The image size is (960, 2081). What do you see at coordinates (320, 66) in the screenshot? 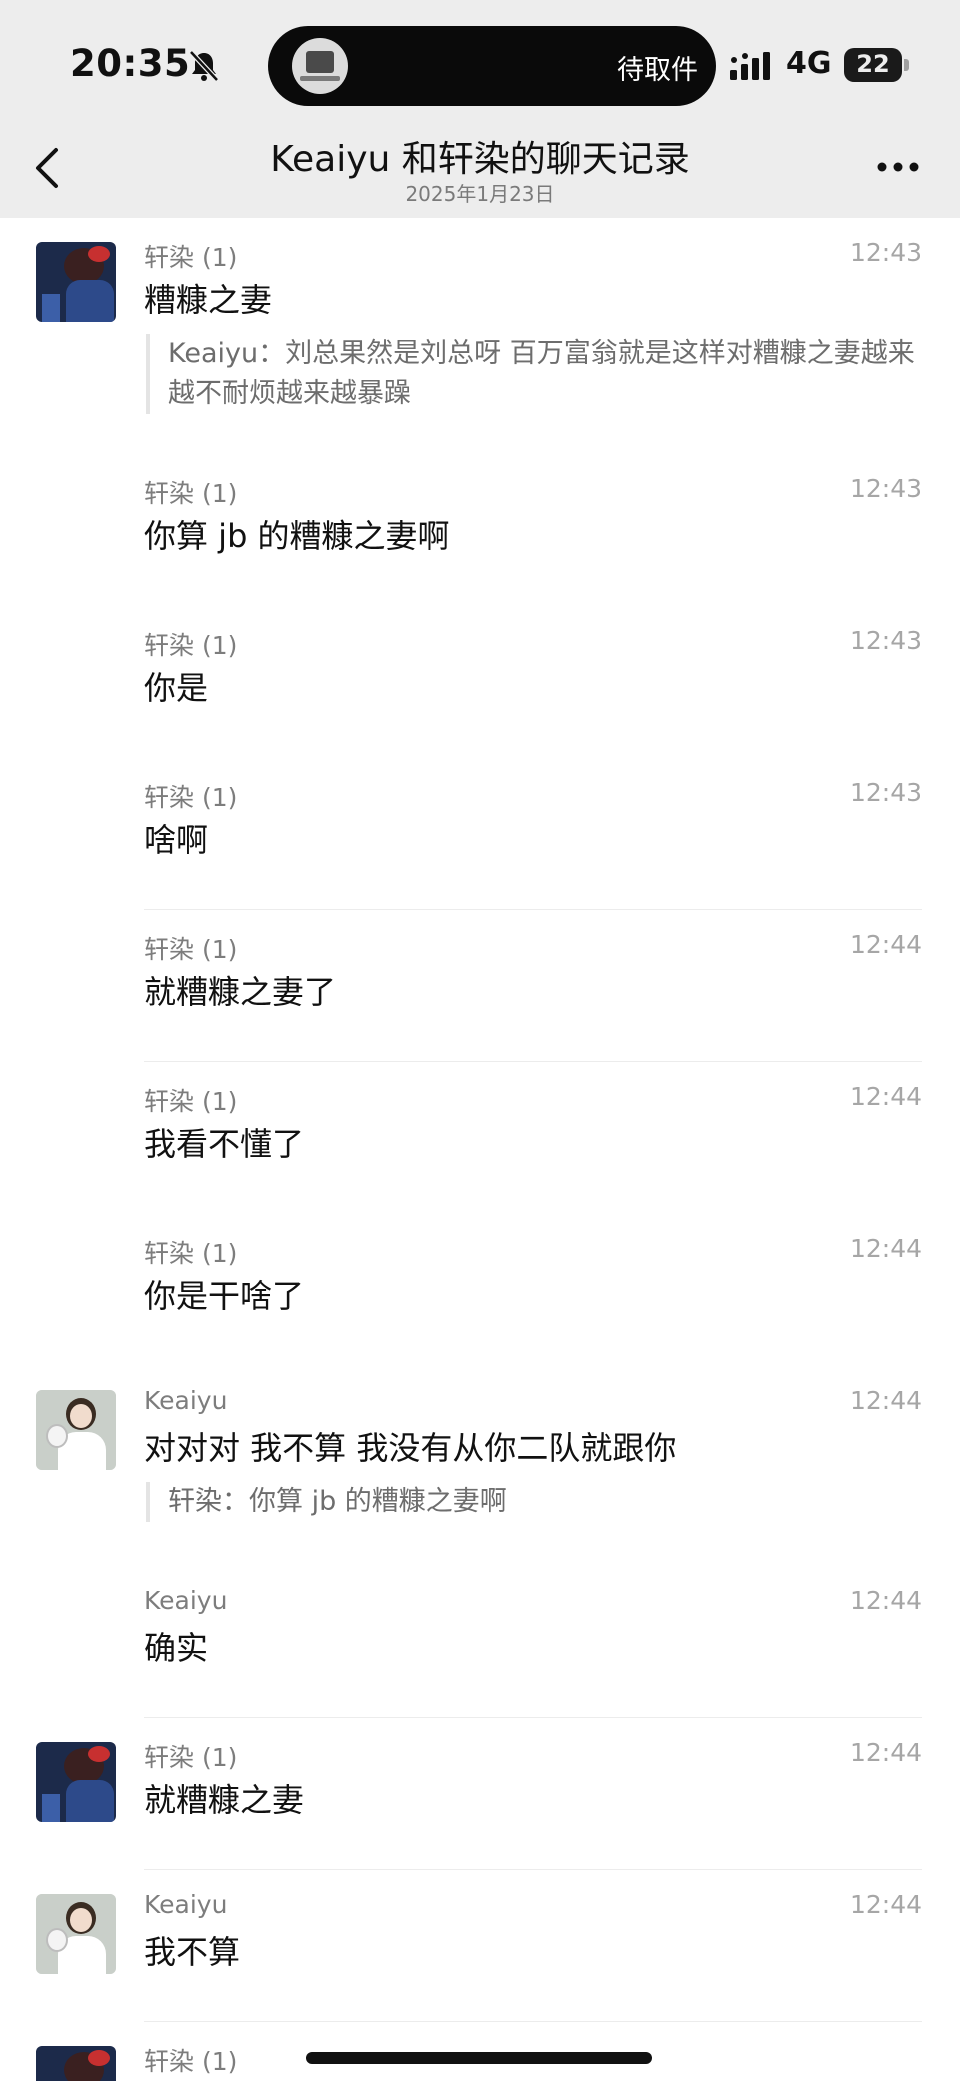
I see `package-thumbnail-icon` at bounding box center [320, 66].